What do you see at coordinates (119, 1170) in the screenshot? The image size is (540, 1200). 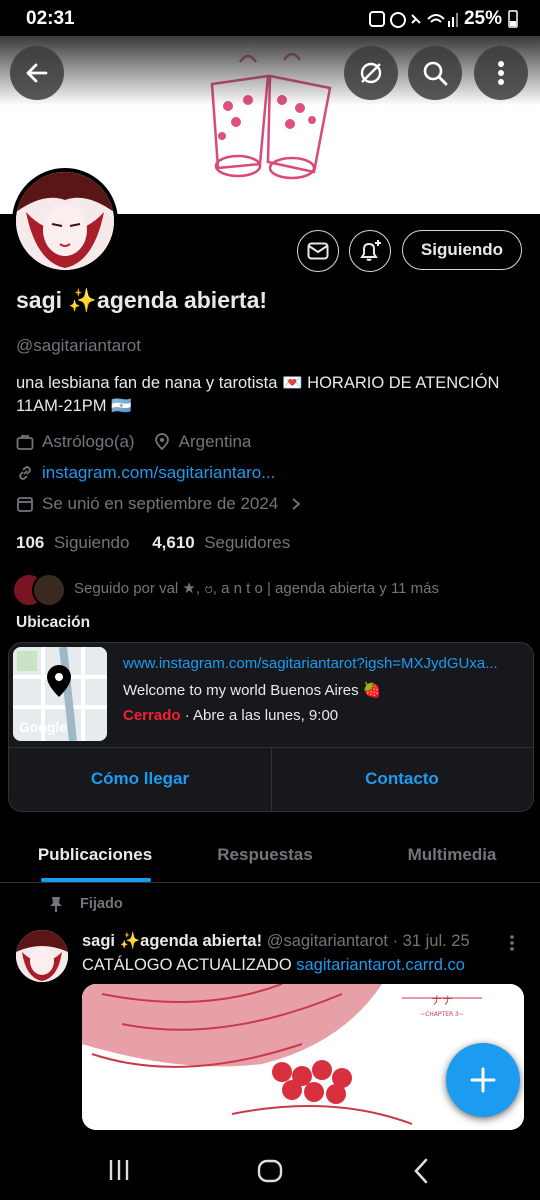 I see `recents-icon` at bounding box center [119, 1170].